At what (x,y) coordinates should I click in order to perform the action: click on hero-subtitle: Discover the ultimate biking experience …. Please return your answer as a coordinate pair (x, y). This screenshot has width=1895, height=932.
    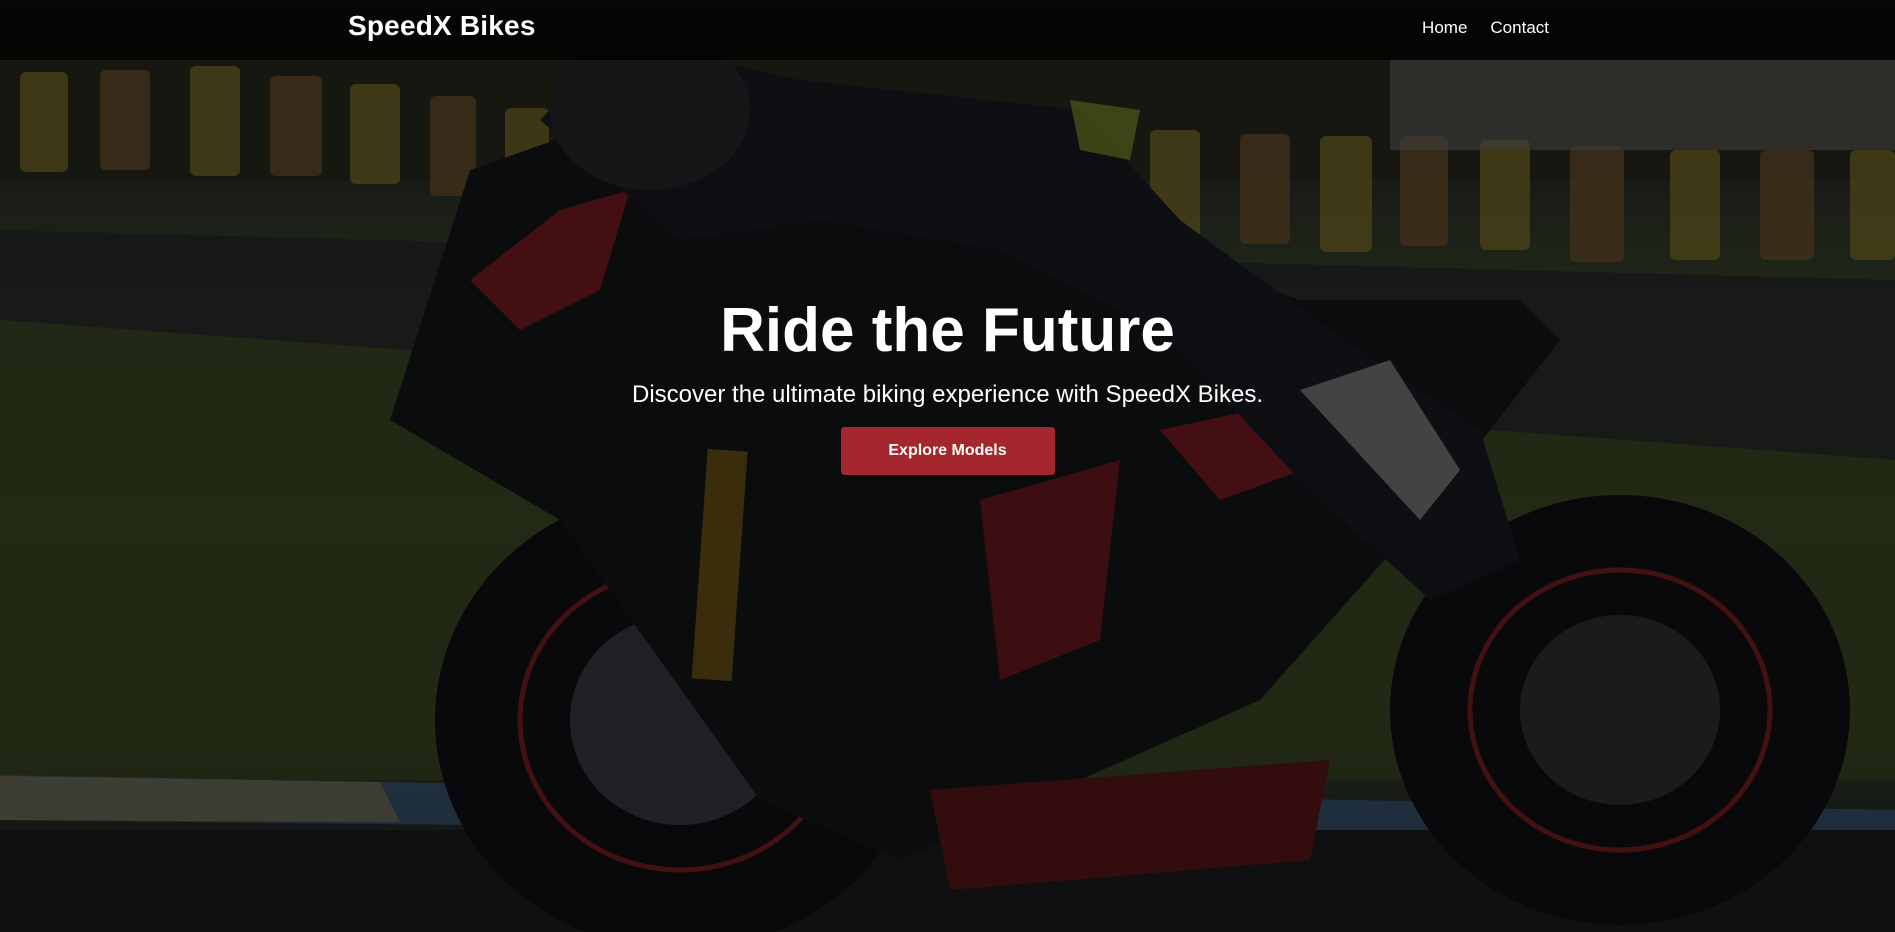
    Looking at the image, I should click on (947, 394).